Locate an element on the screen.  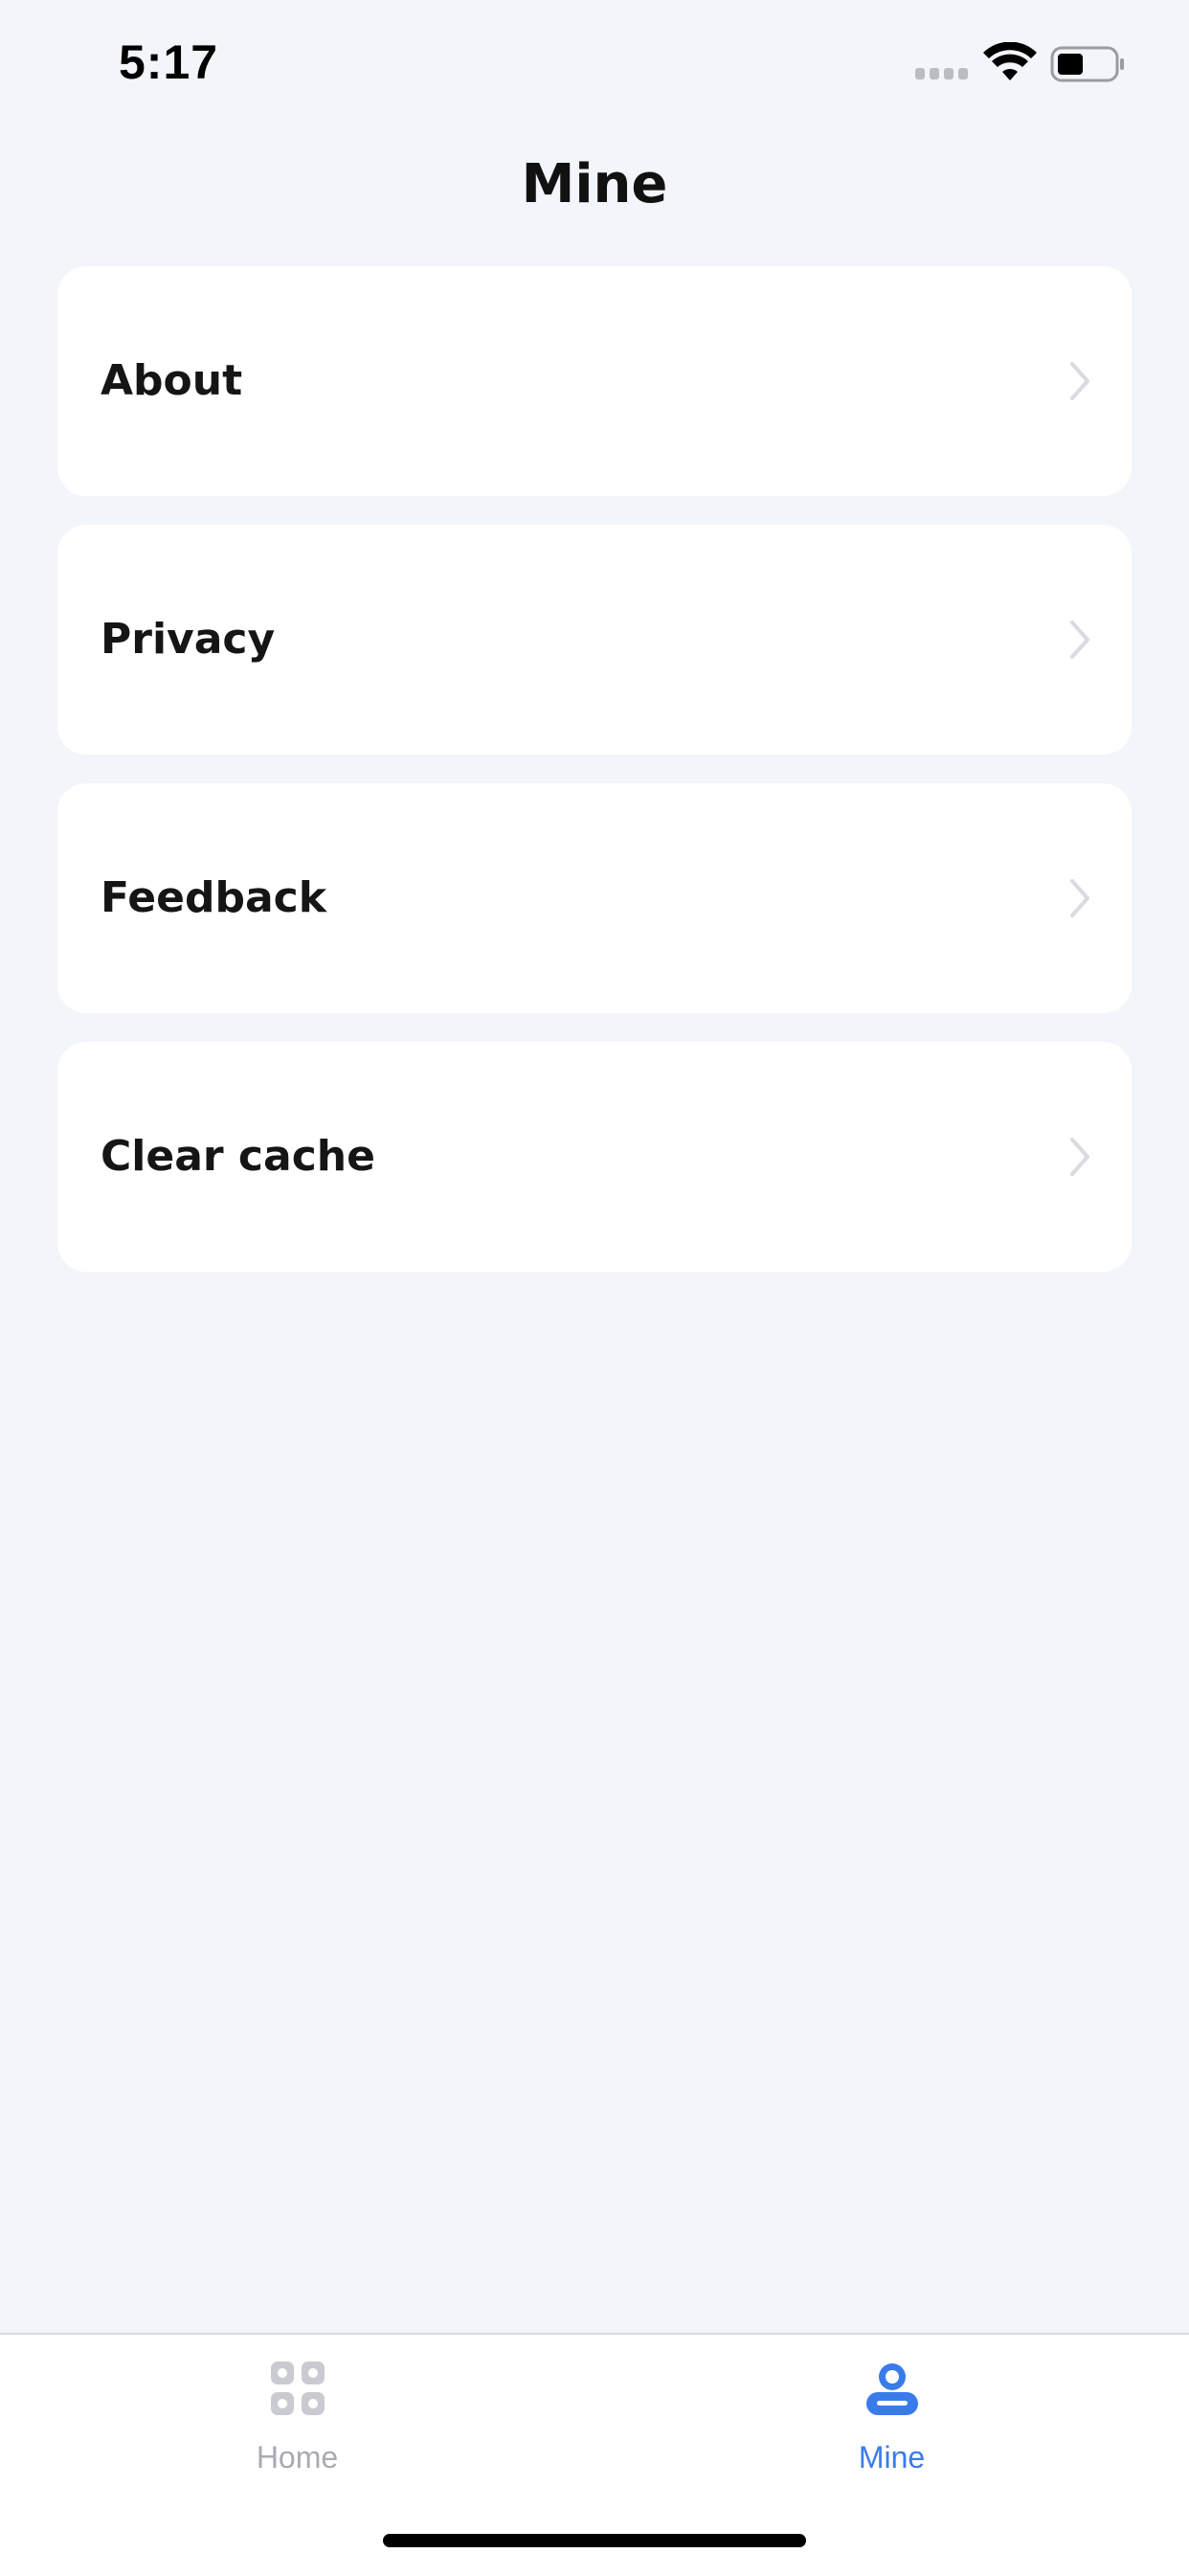
tab-home: Home is located at coordinates (297, 2411).